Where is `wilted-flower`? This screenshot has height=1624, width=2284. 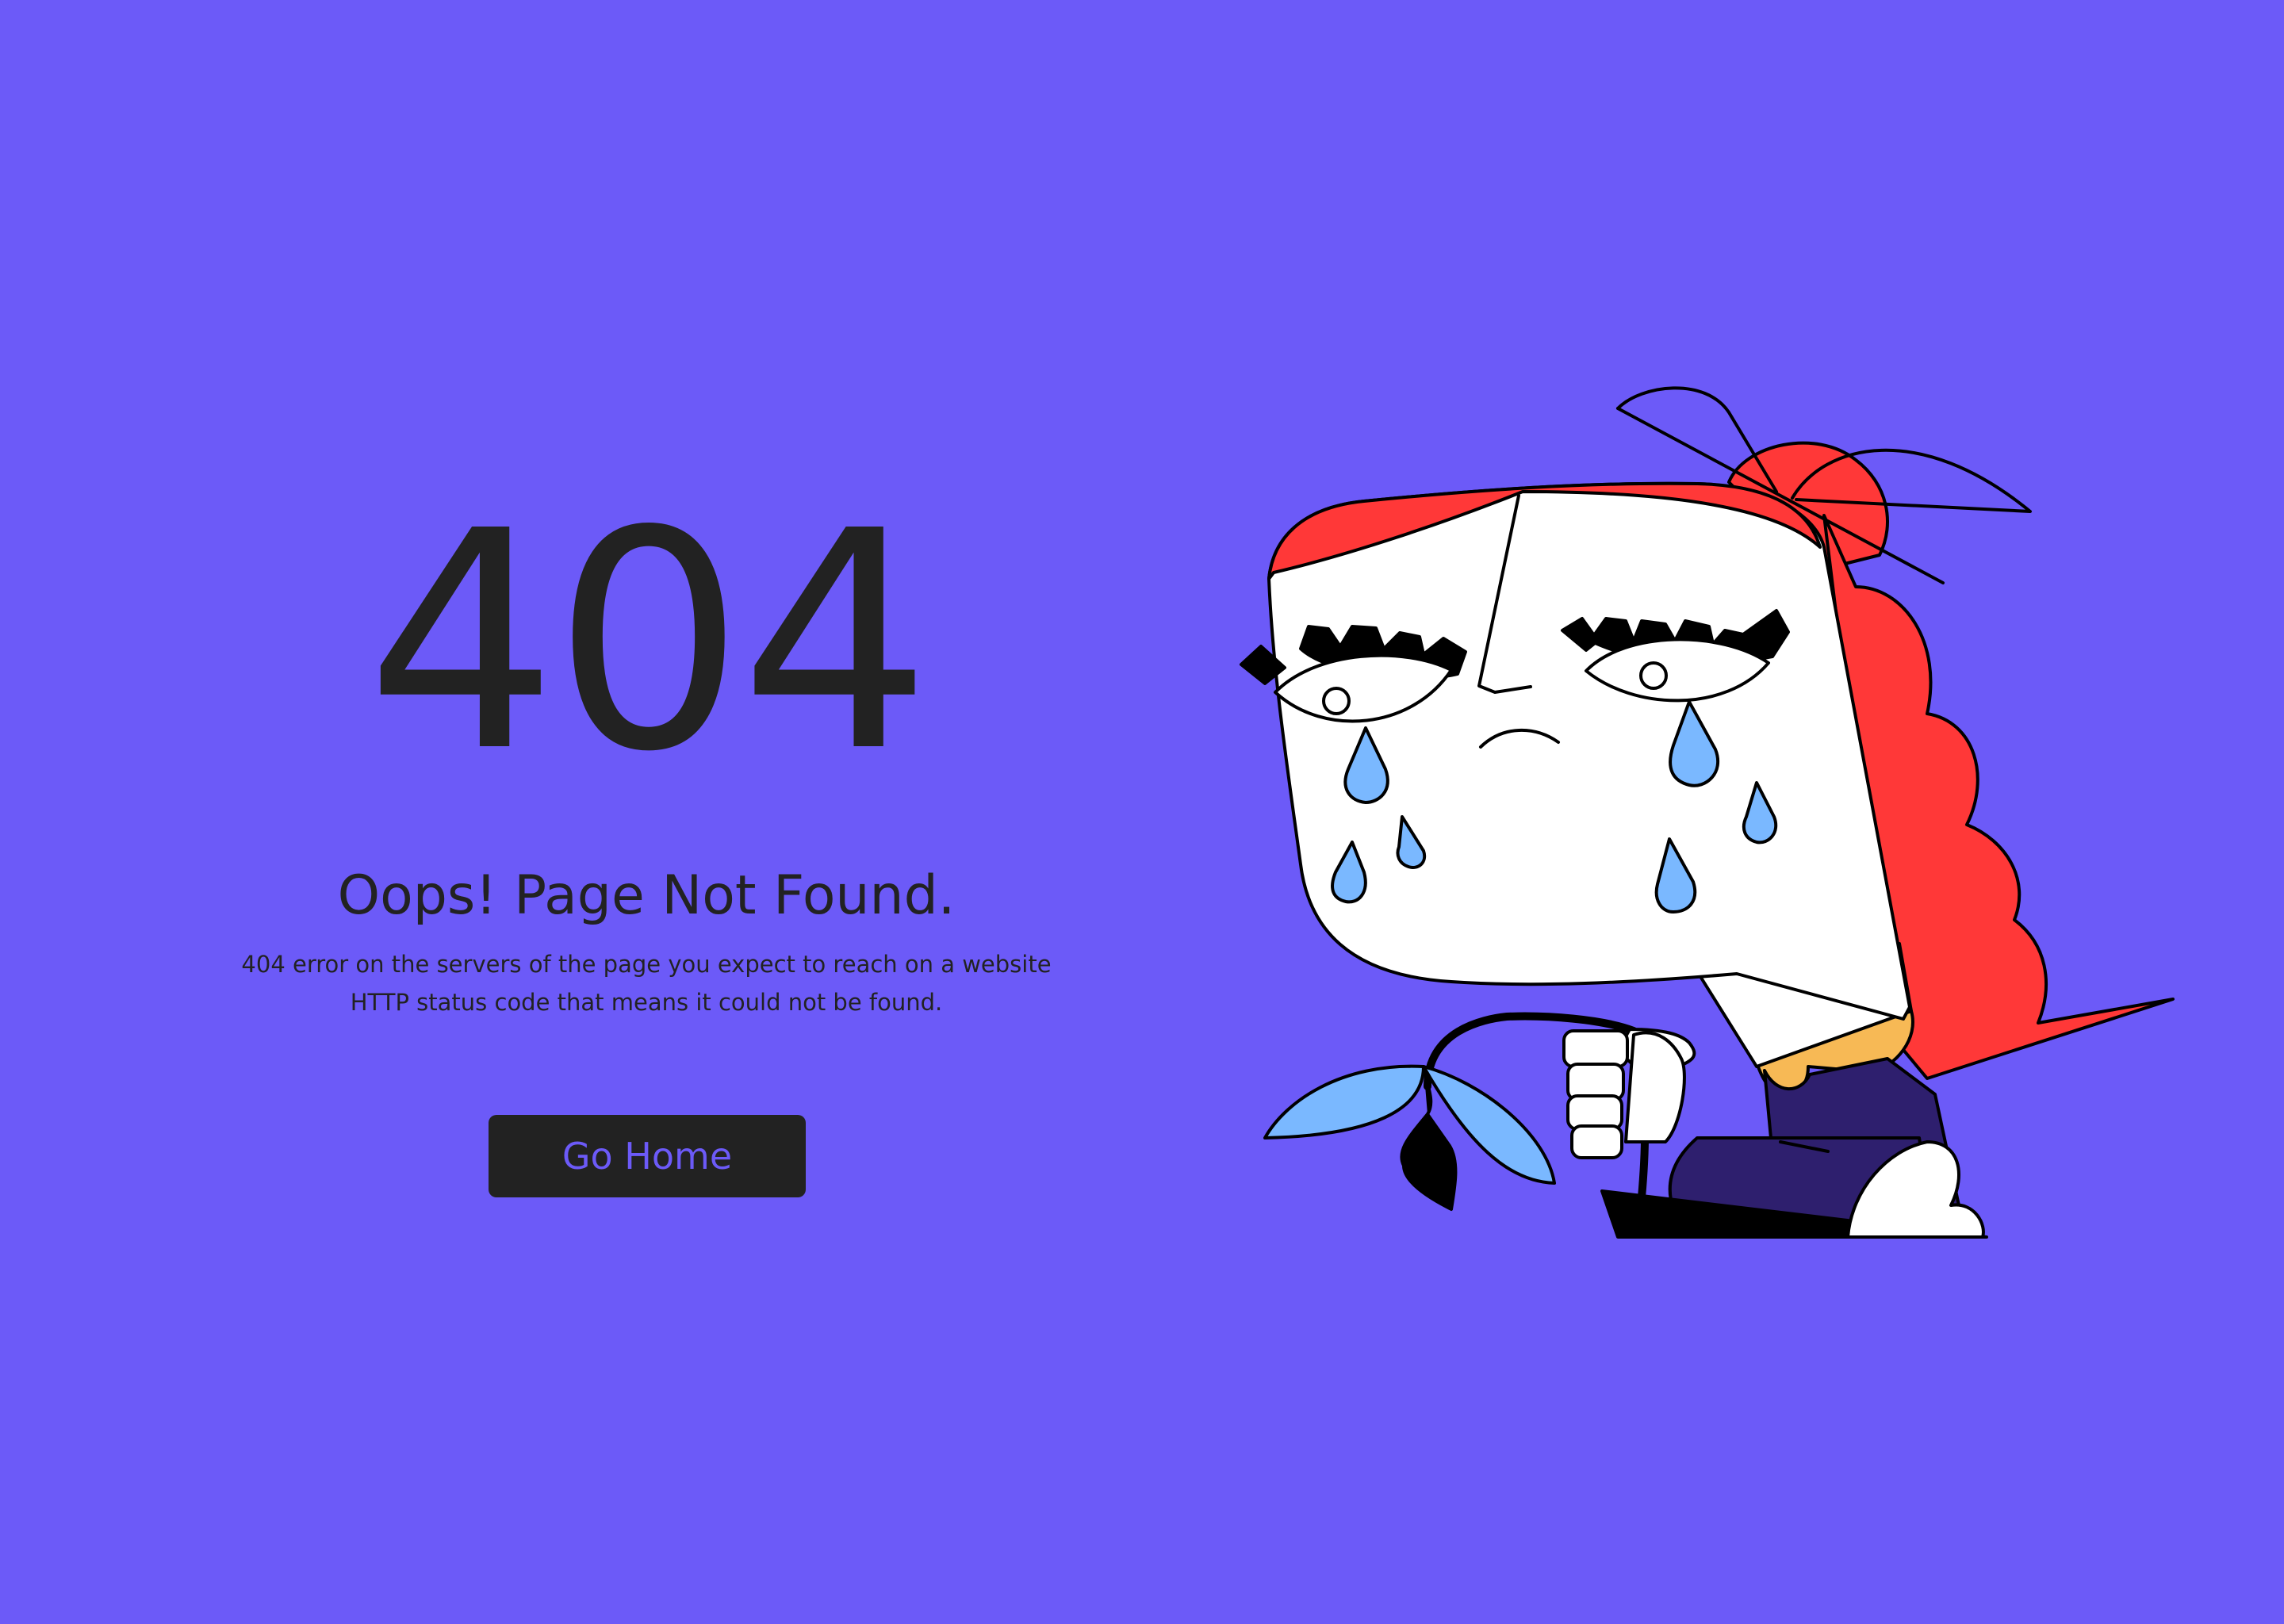
wilted-flower is located at coordinates (1409, 1137).